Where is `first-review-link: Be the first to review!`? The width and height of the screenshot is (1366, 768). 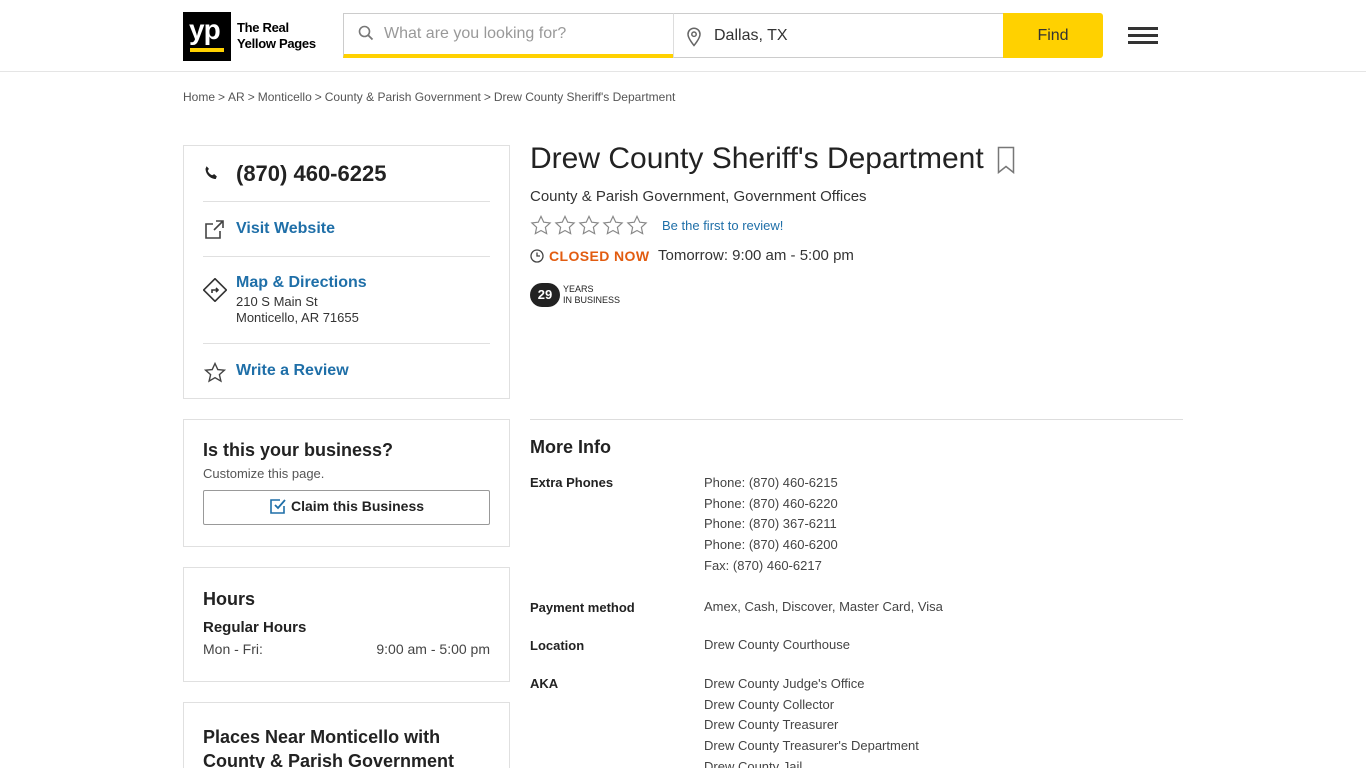 first-review-link: Be the first to review! is located at coordinates (722, 225).